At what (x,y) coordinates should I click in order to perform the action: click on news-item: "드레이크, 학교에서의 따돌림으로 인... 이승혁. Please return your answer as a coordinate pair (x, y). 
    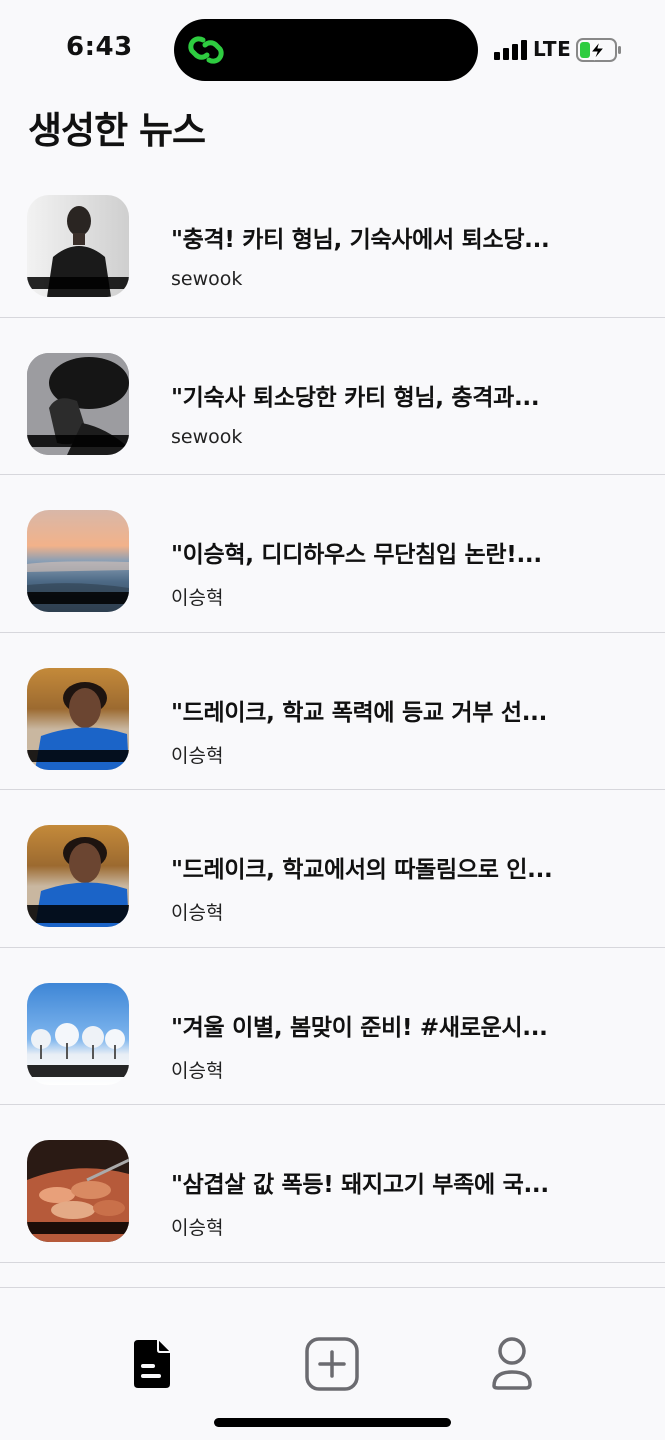
    Looking at the image, I should click on (332, 869).